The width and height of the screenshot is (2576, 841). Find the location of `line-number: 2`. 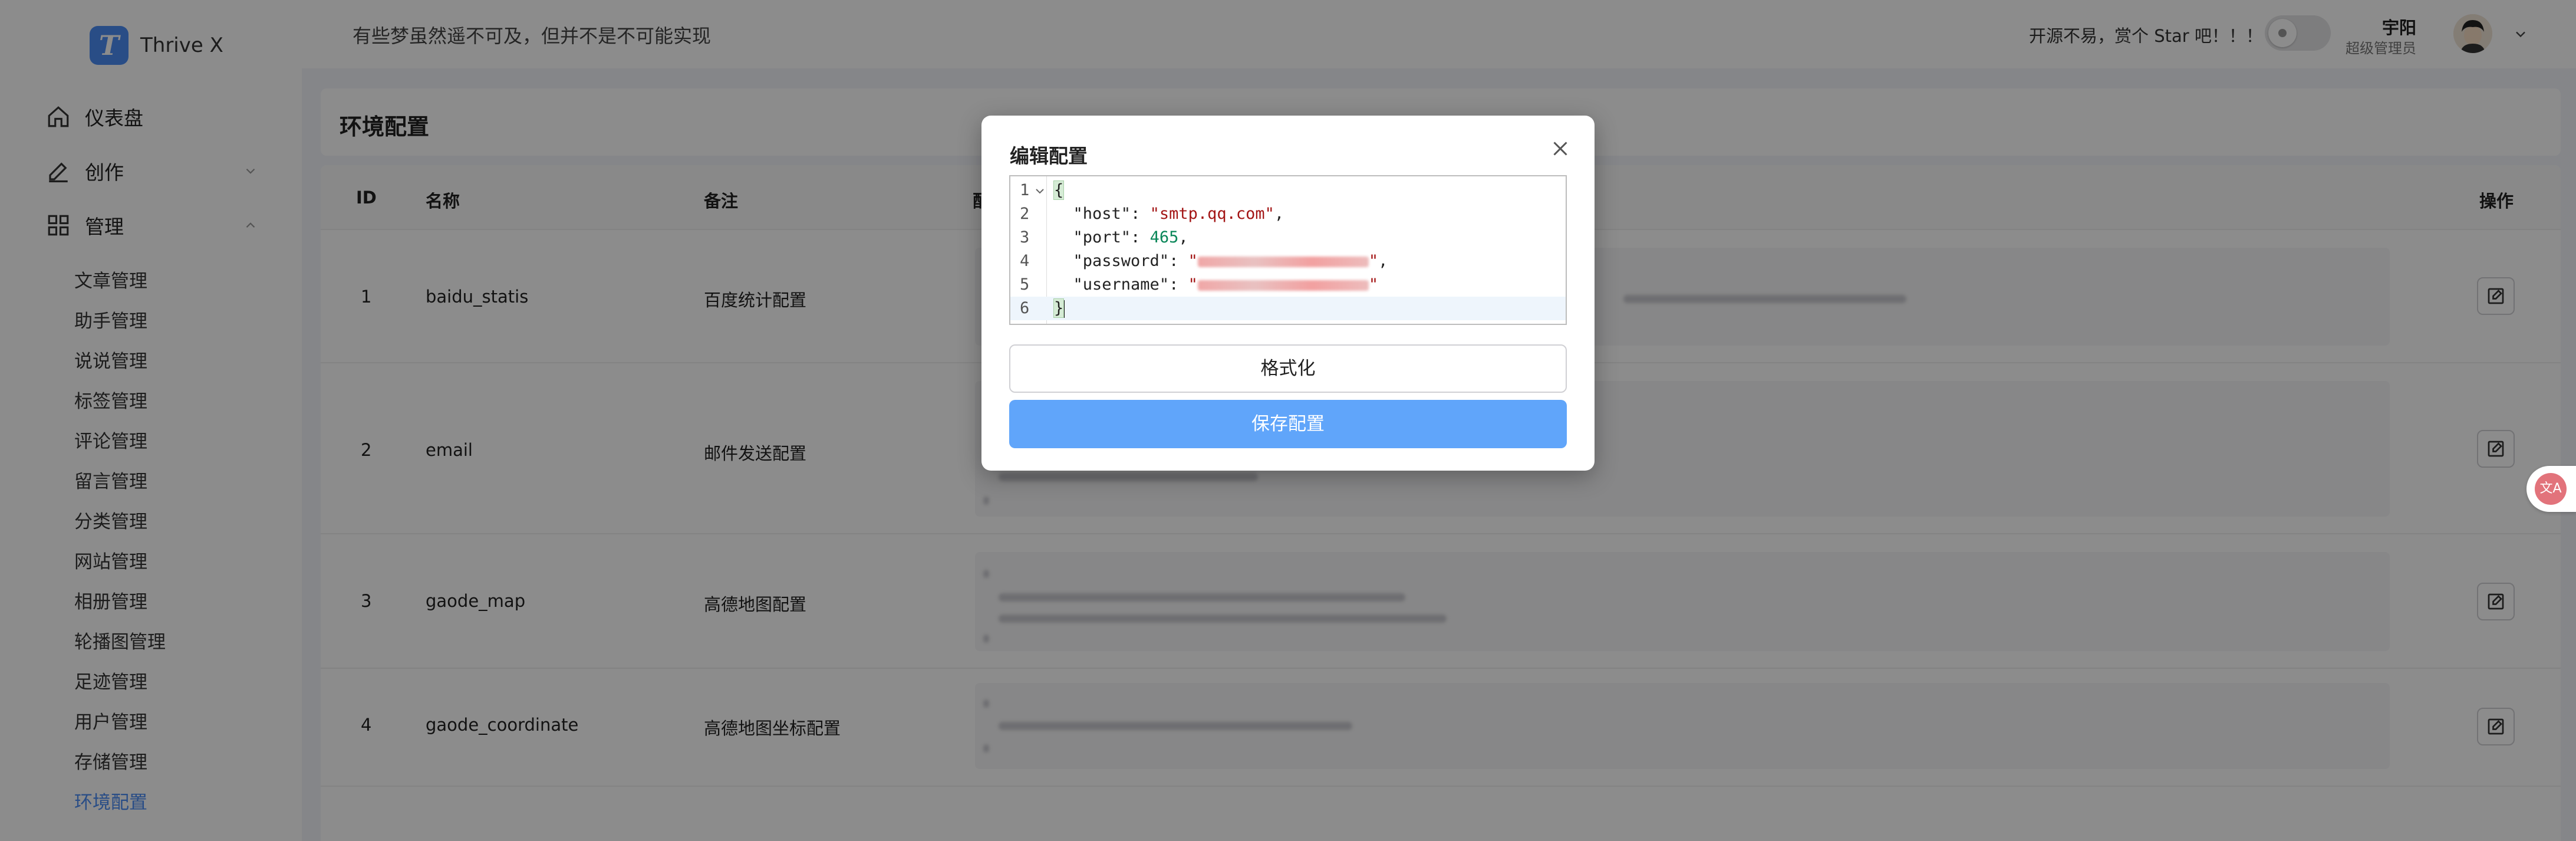

line-number: 2 is located at coordinates (1025, 214).